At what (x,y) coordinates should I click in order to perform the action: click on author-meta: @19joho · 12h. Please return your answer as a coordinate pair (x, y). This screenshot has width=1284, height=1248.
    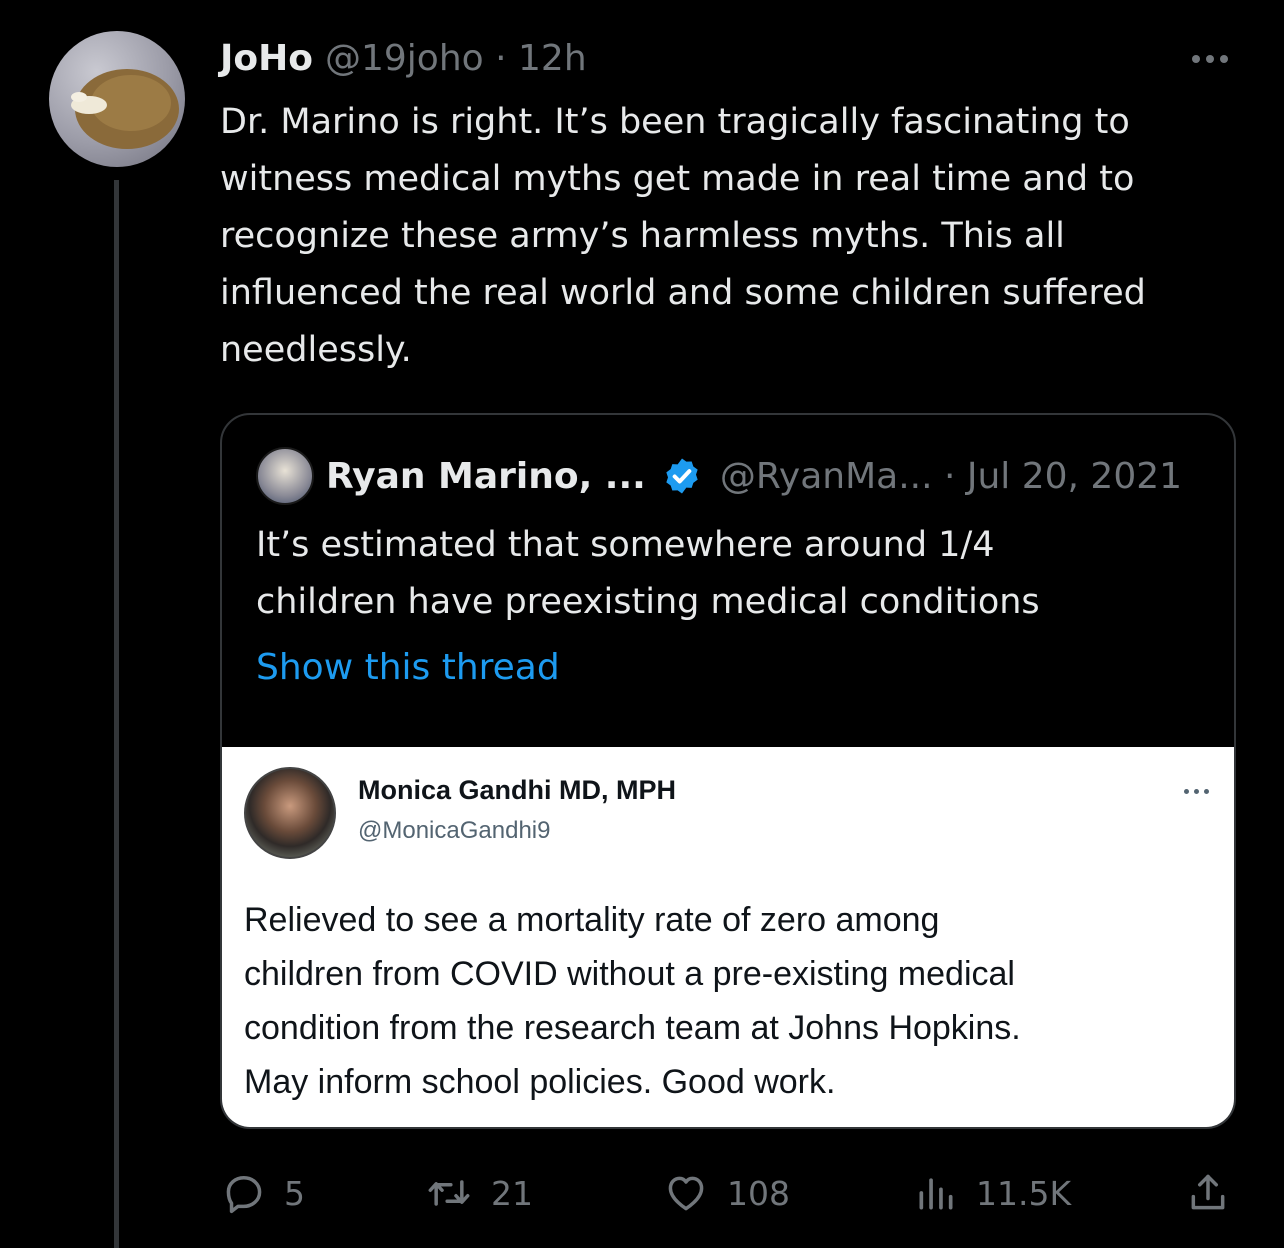
    Looking at the image, I should click on (456, 58).